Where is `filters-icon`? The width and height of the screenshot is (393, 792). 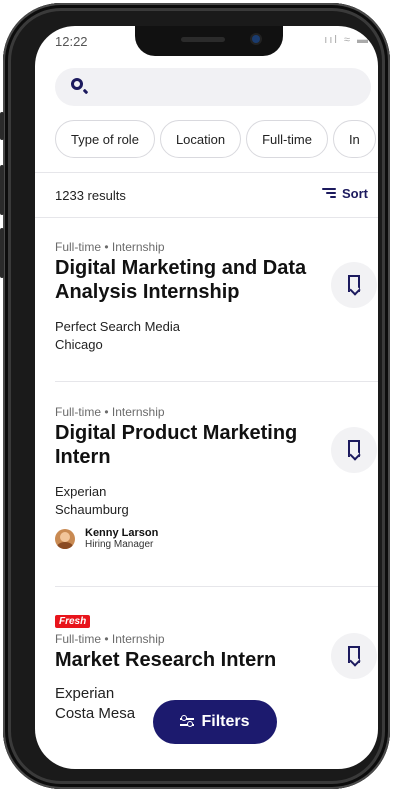
filters-icon is located at coordinates (187, 721).